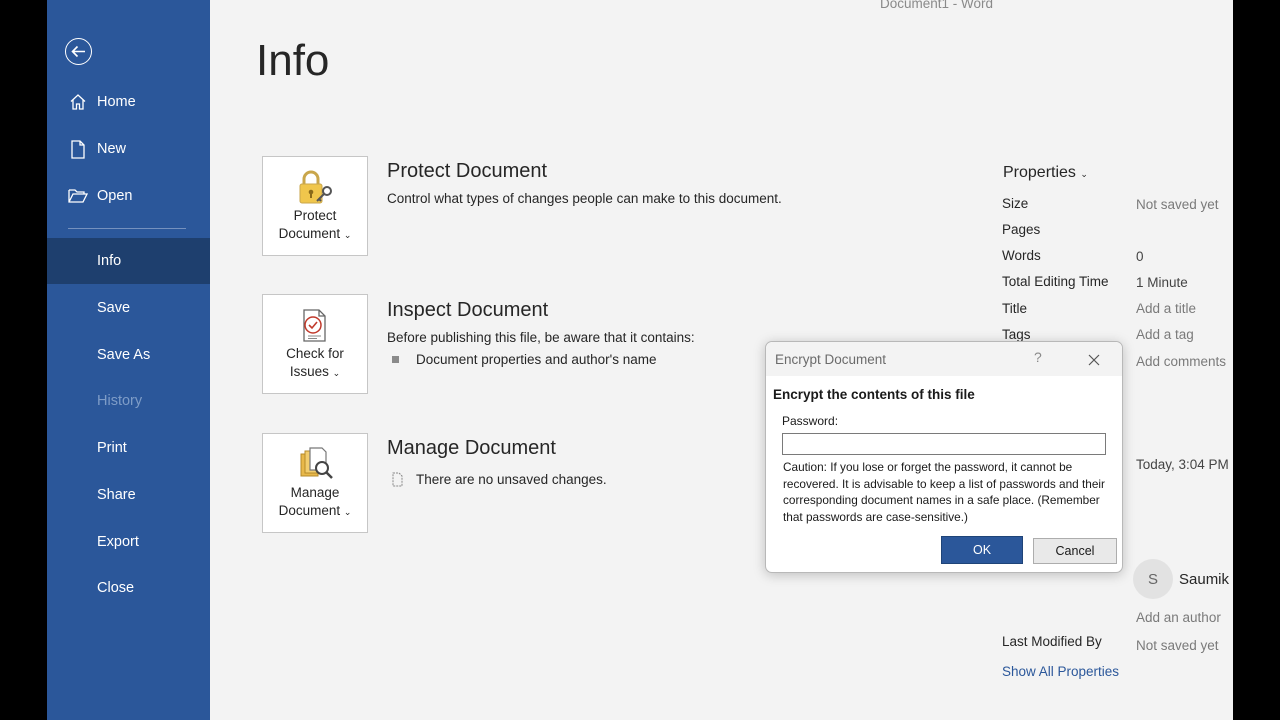  I want to click on prop-key-pages: Pages, so click(1021, 229).